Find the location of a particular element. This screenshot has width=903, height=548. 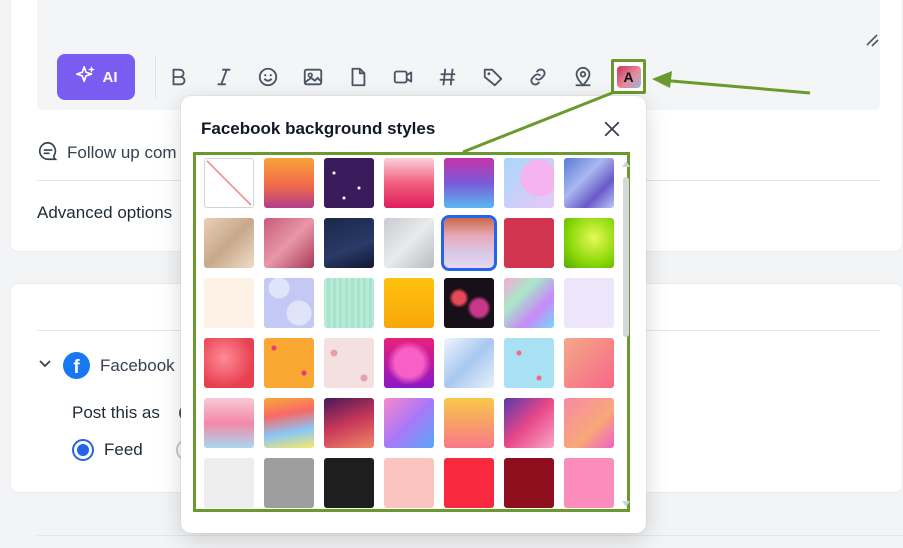

swatch-cream-peach is located at coordinates (229, 303).